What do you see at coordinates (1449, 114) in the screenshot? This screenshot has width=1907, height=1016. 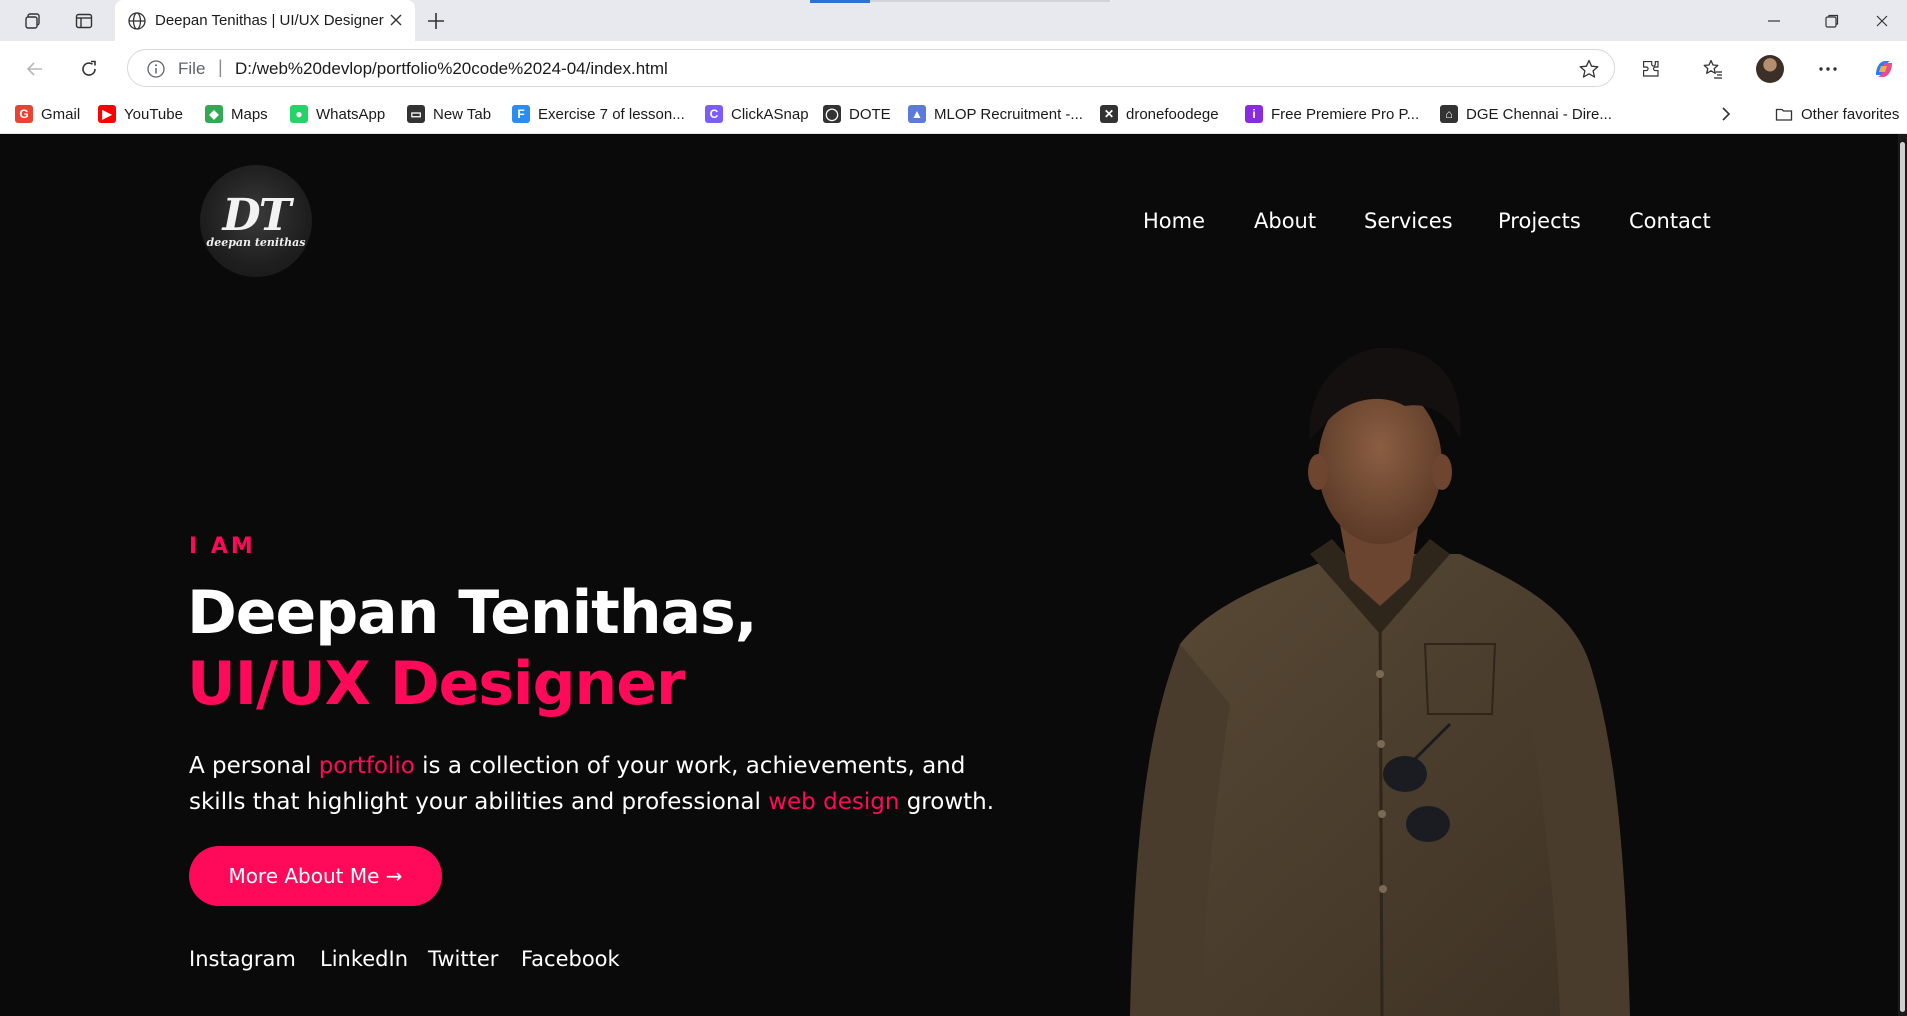 I see `graduation-cap-icon: ⌂` at bounding box center [1449, 114].